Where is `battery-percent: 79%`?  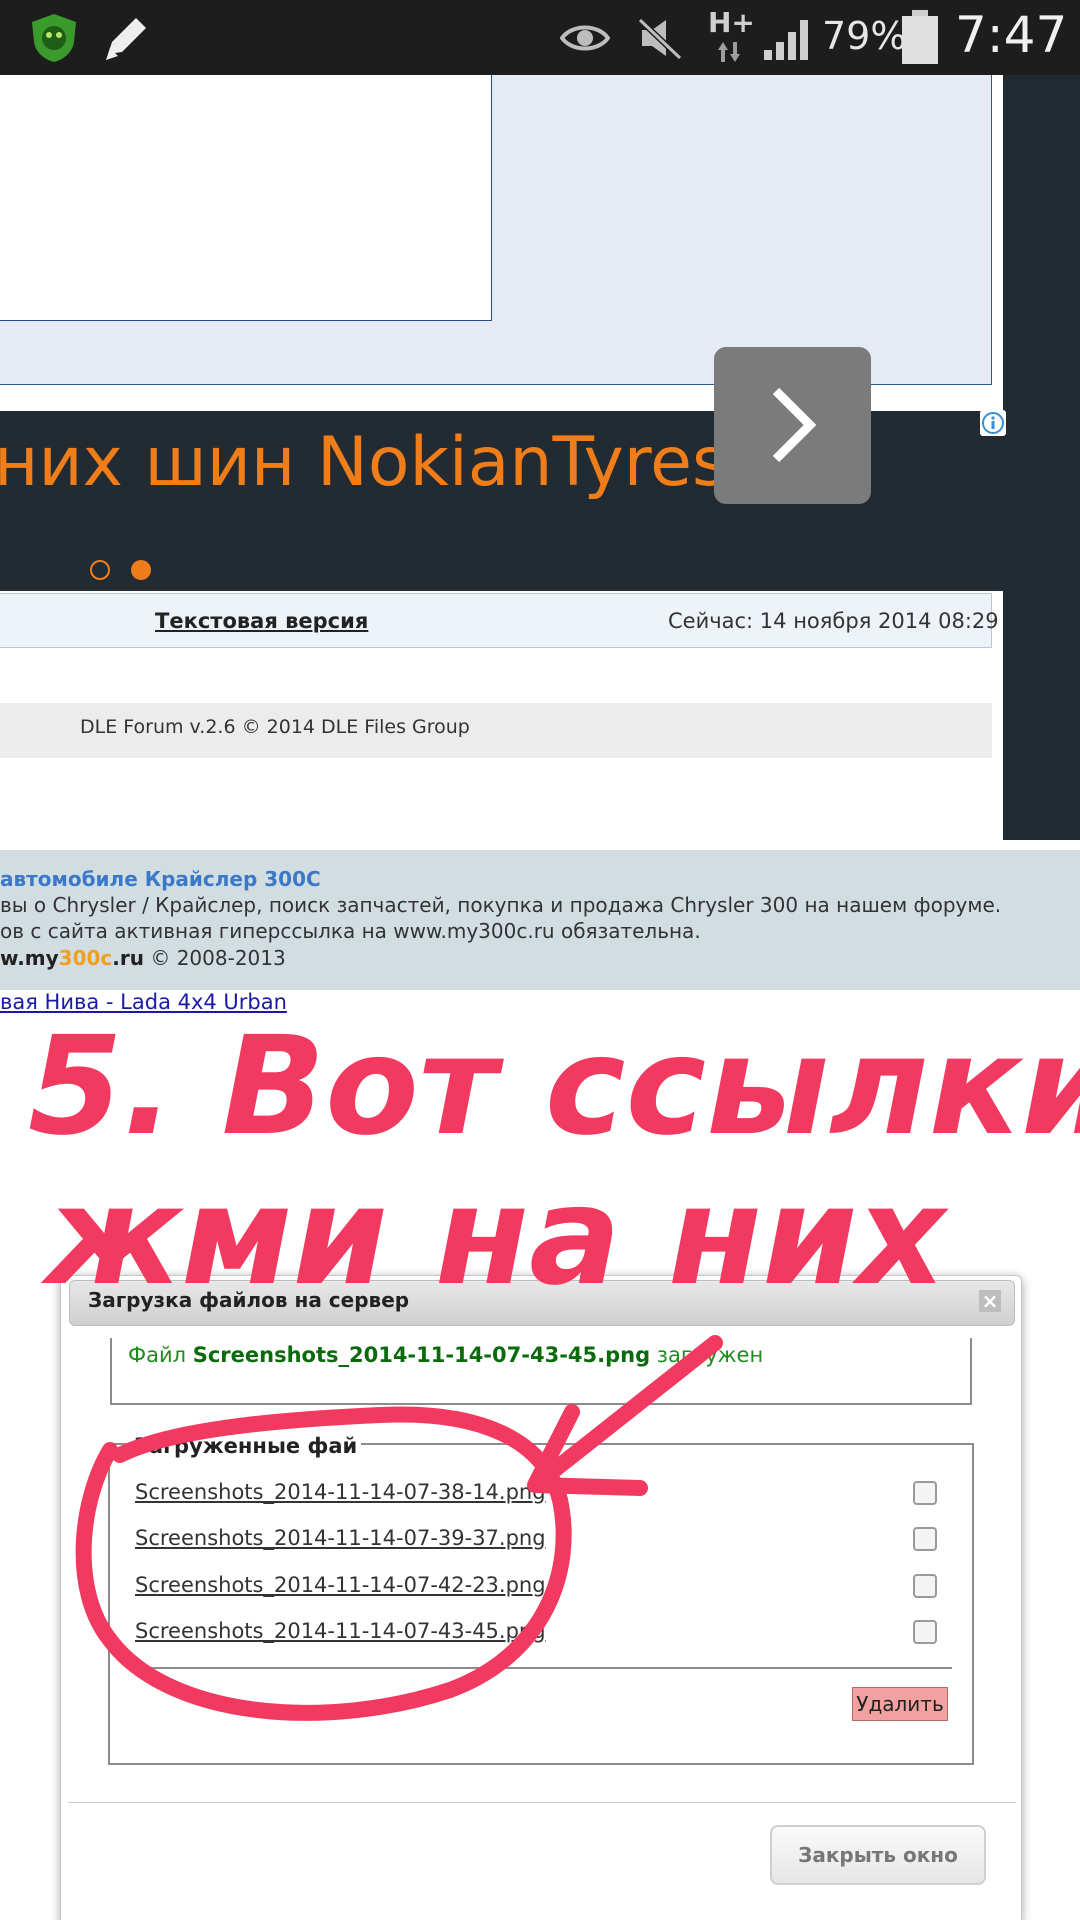
battery-percent: 79% is located at coordinates (864, 36).